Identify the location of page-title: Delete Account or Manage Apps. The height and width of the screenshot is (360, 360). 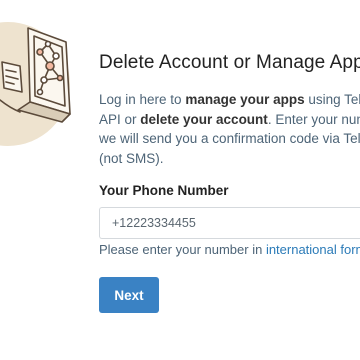
(229, 62).